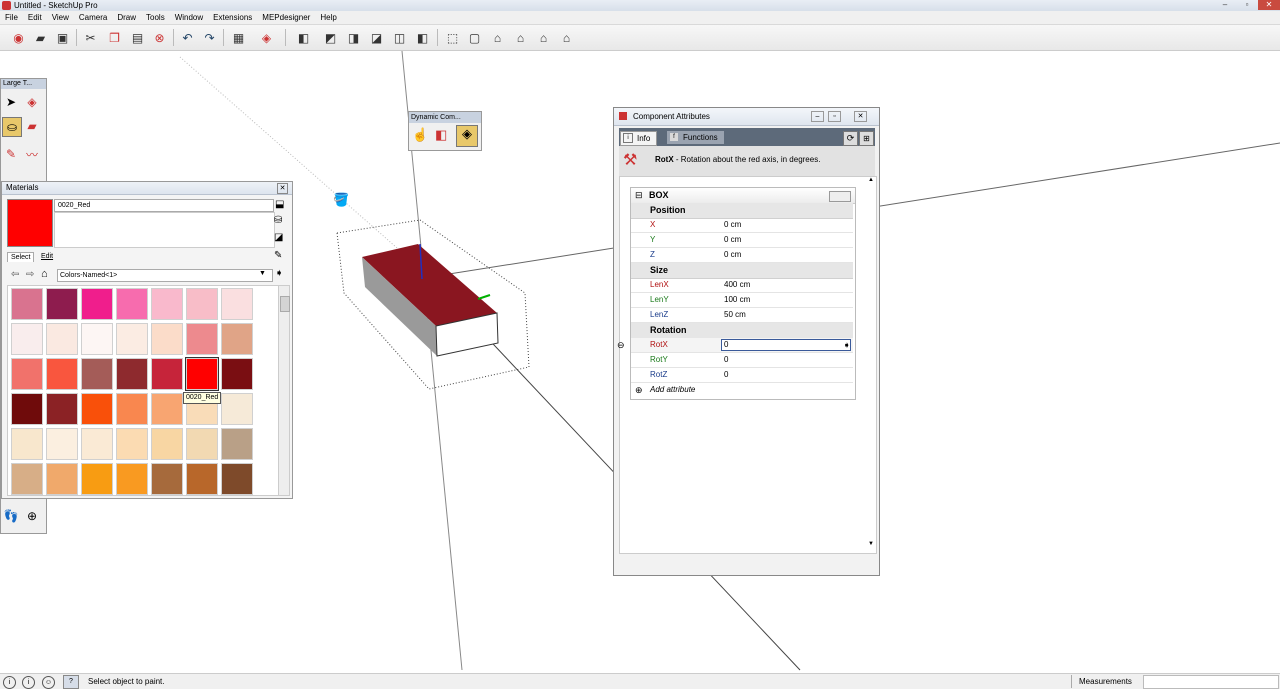  What do you see at coordinates (376, 37) in the screenshot?
I see `view-right-icon: ◪` at bounding box center [376, 37].